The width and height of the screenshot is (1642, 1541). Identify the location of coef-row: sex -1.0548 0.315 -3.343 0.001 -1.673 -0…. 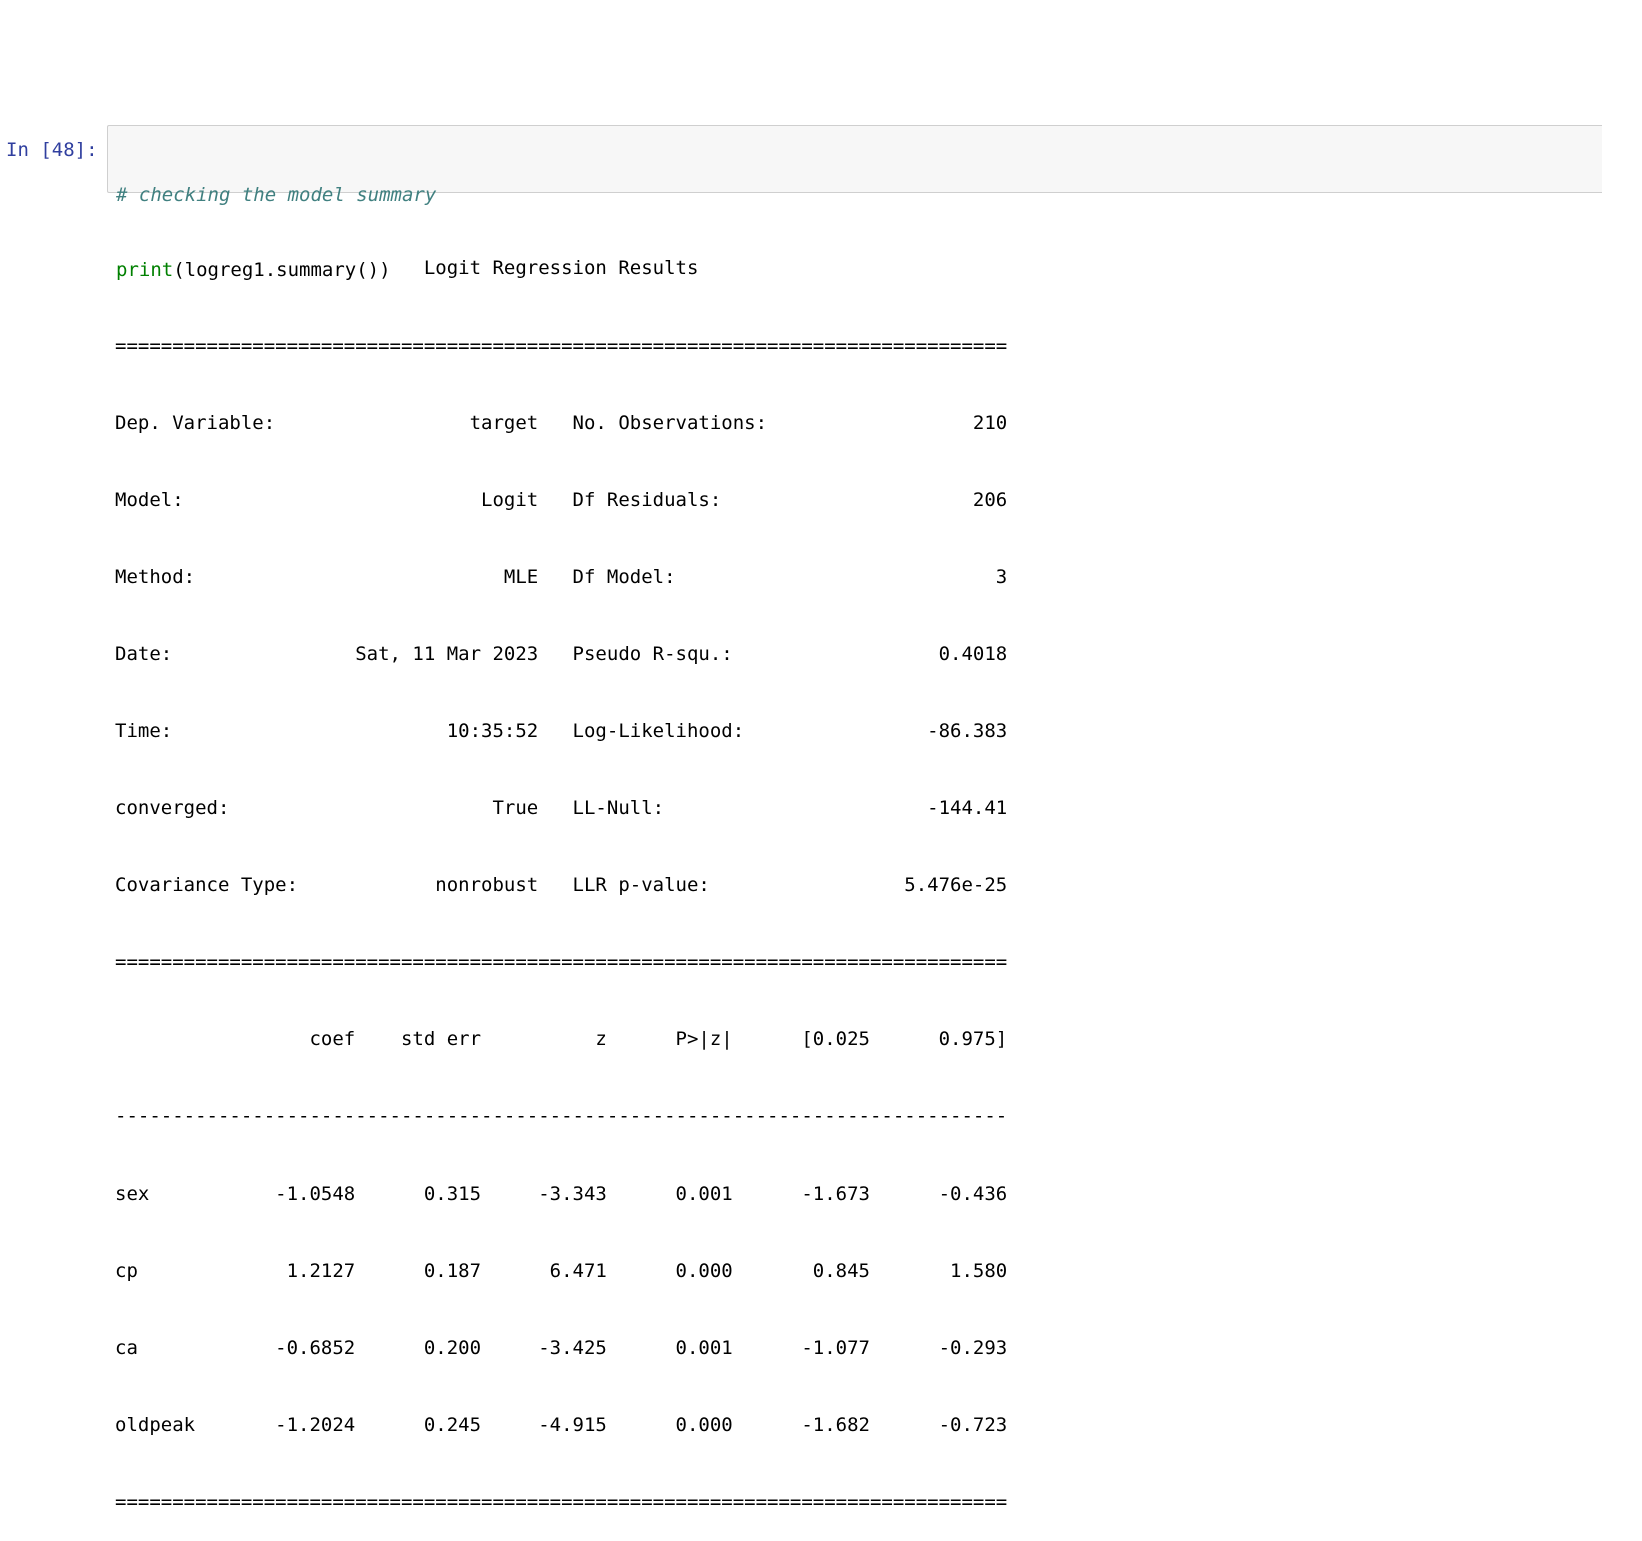
(561, 1193).